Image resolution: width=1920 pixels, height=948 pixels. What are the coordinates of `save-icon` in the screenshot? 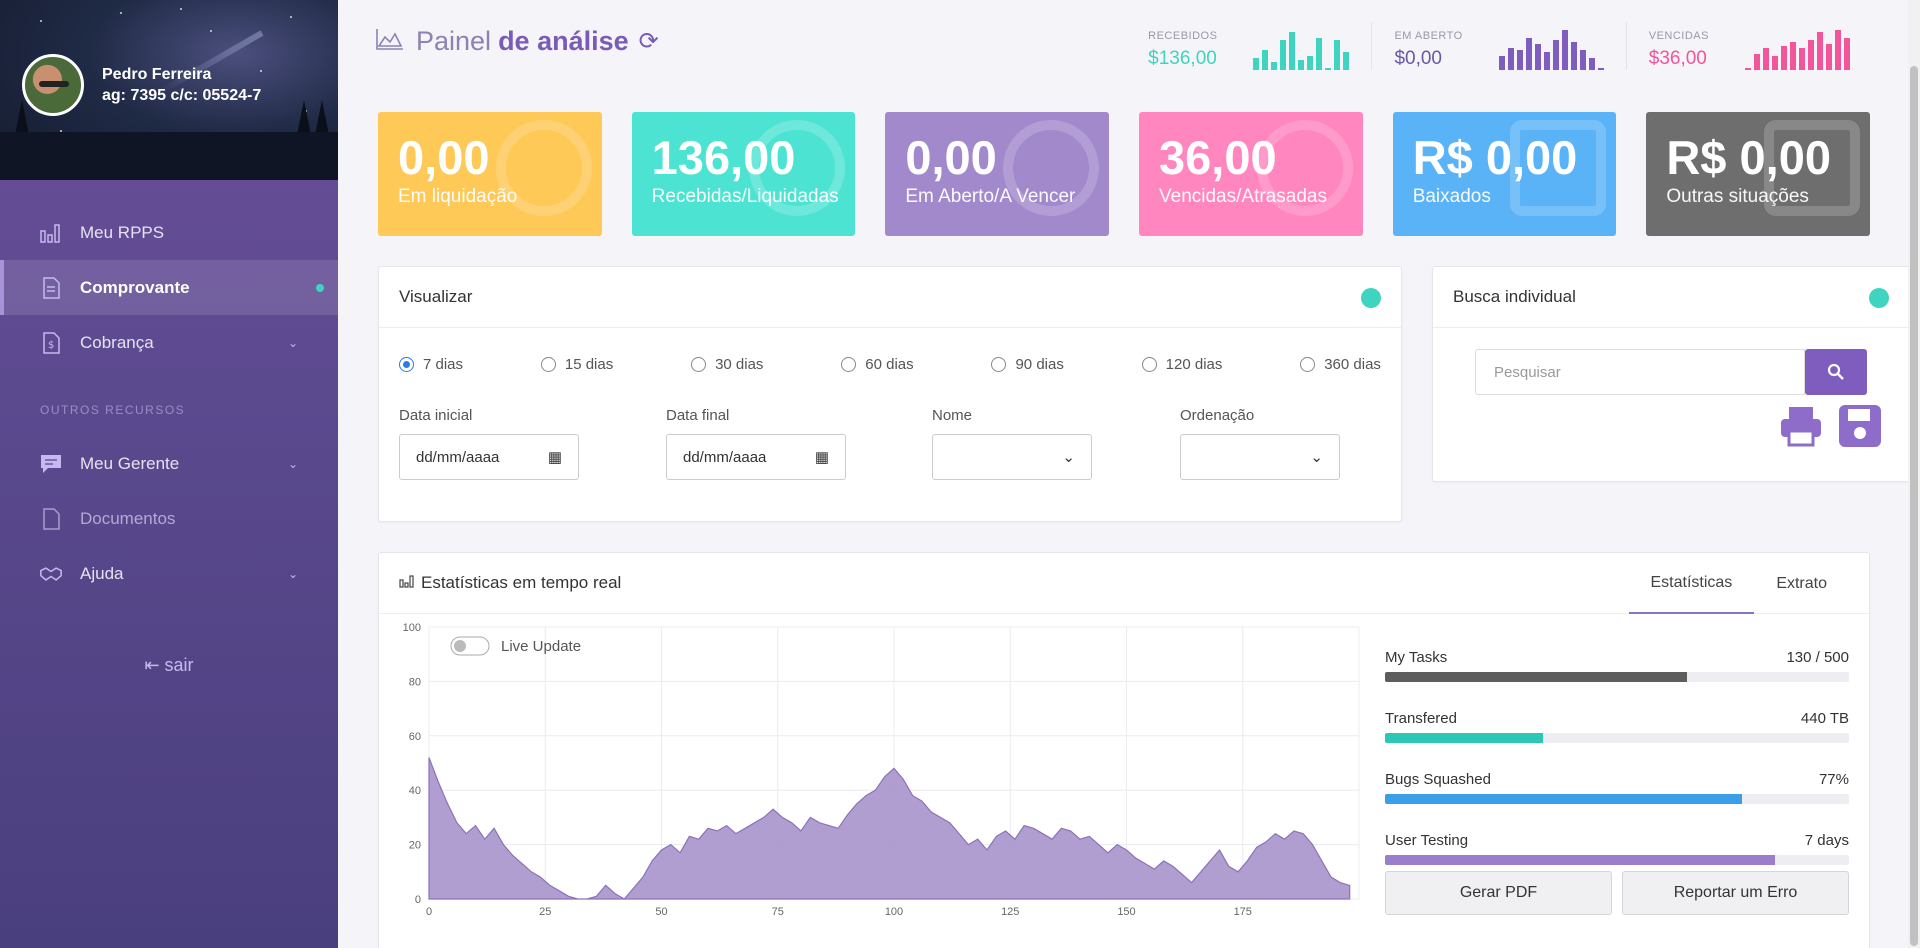 It's located at (1860, 426).